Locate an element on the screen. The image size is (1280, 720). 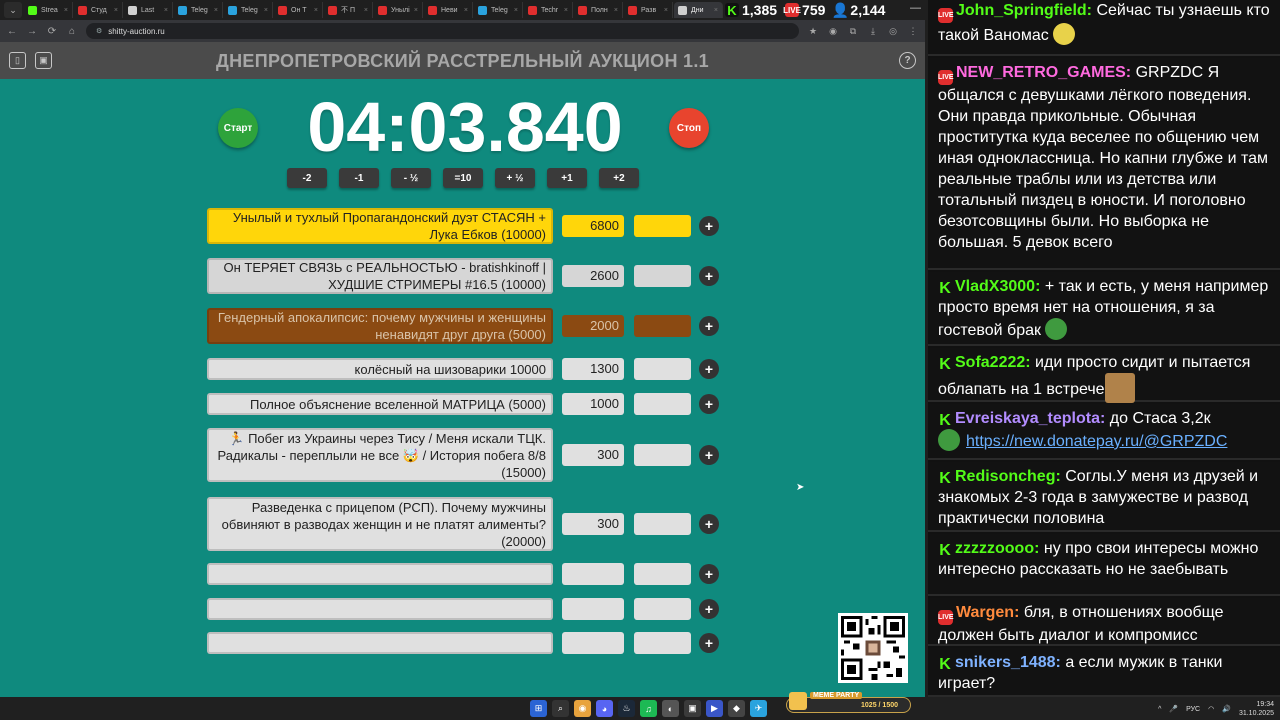
chat-link: https://new.donatepay.ru/@GRPZDC is located at coordinates (1096, 441).